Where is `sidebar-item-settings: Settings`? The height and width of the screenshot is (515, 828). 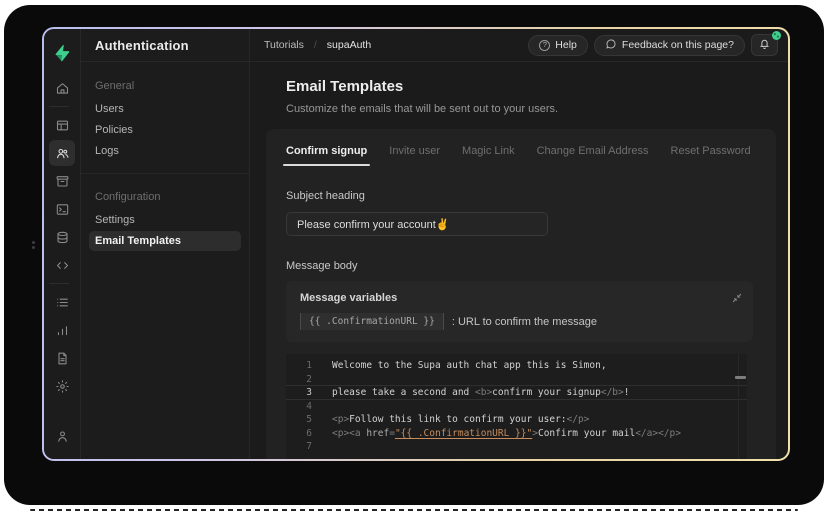 sidebar-item-settings: Settings is located at coordinates (165, 220).